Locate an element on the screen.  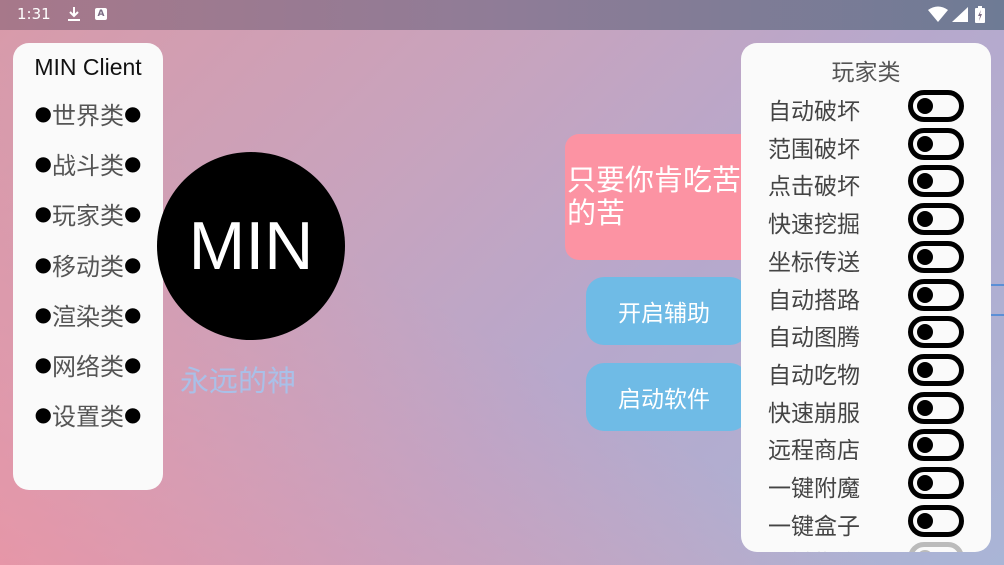
logo-text: MIN is located at coordinates (251, 246).